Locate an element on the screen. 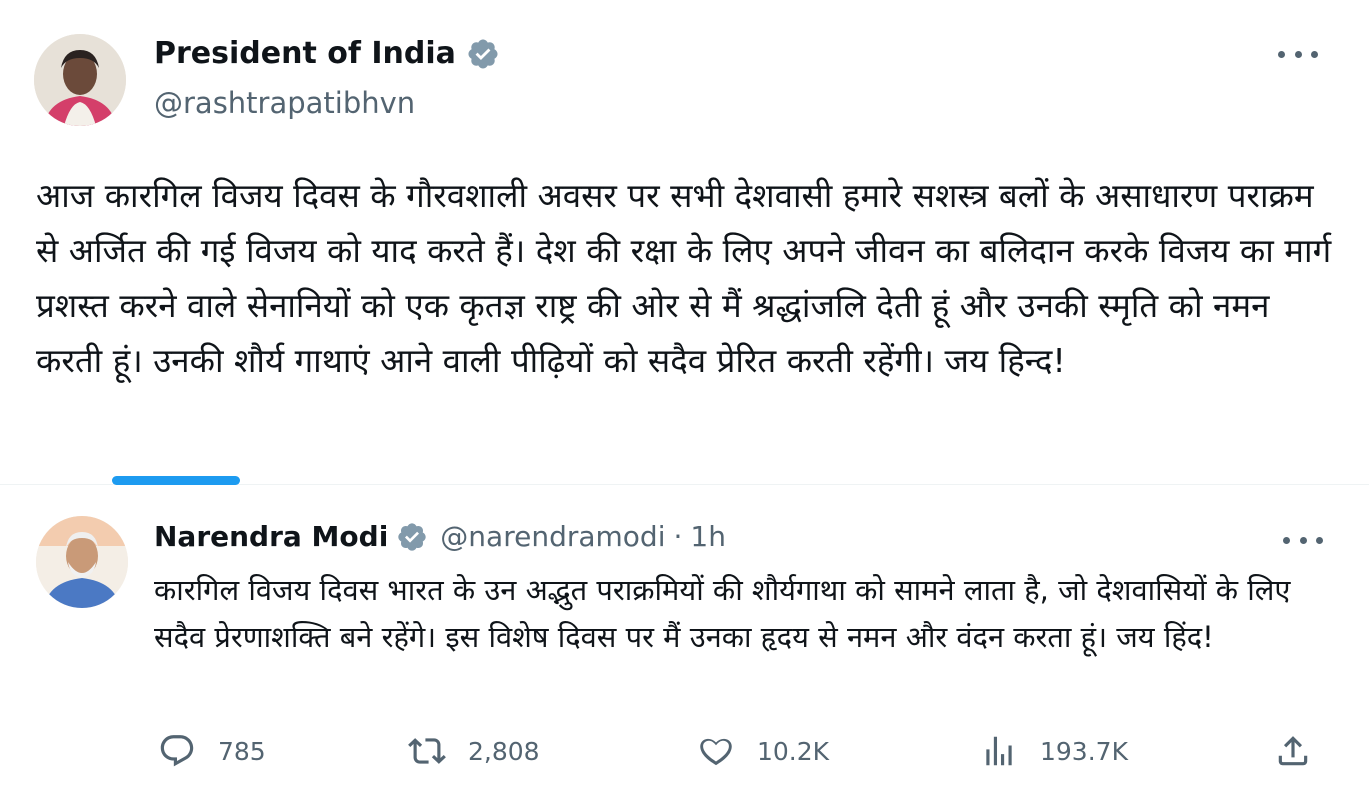  reply-button: 785 is located at coordinates (212, 751).